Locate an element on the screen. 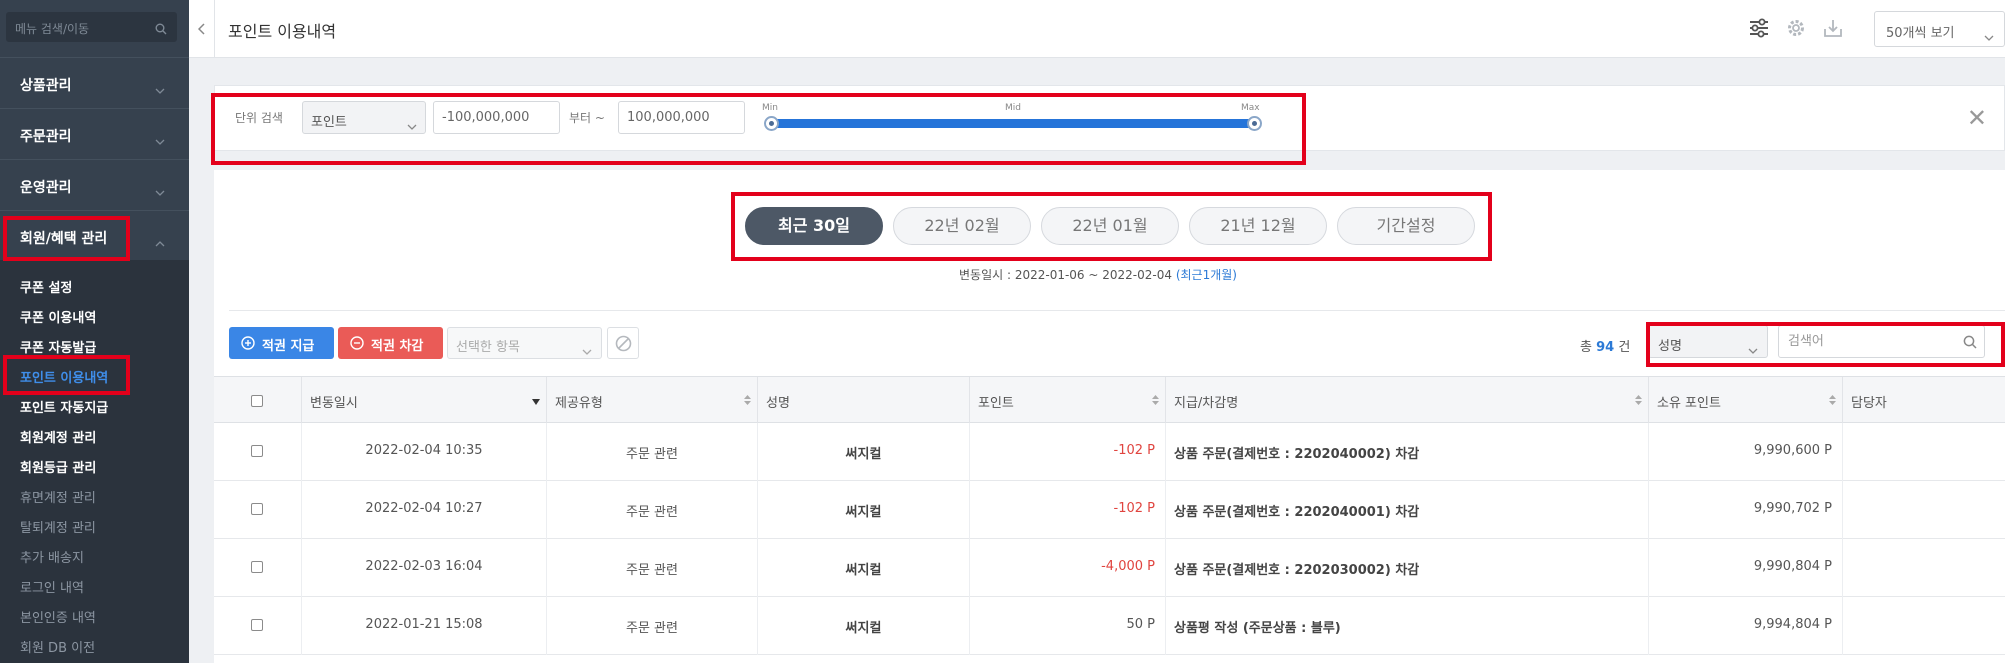  close-icon: ✕ is located at coordinates (1977, 118).